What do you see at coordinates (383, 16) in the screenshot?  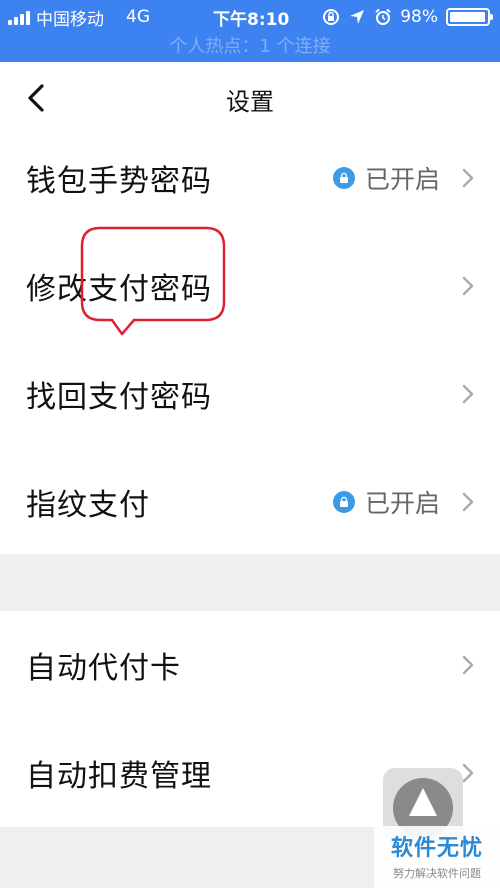 I see `alarm-icon` at bounding box center [383, 16].